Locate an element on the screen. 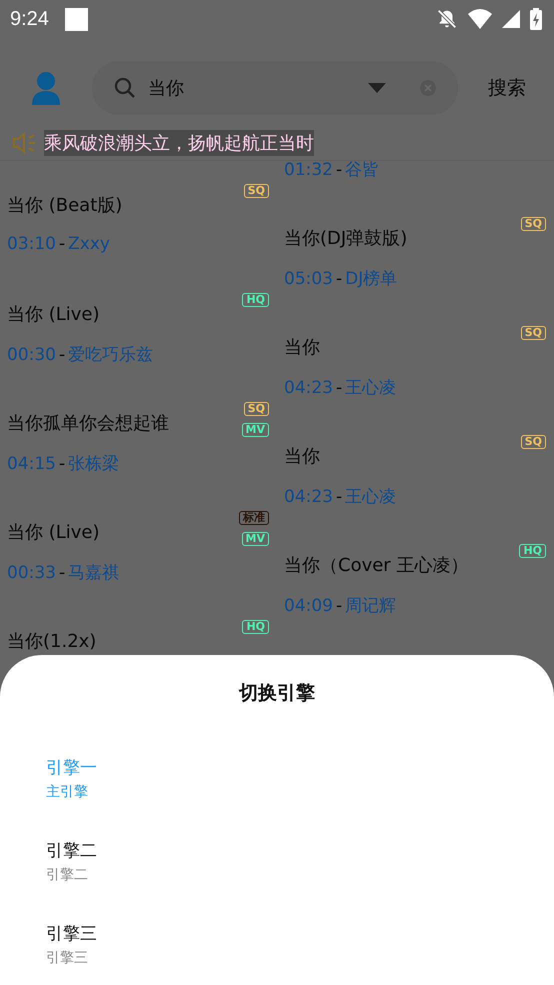 The width and height of the screenshot is (554, 985). status-time: 9:24 is located at coordinates (29, 19).